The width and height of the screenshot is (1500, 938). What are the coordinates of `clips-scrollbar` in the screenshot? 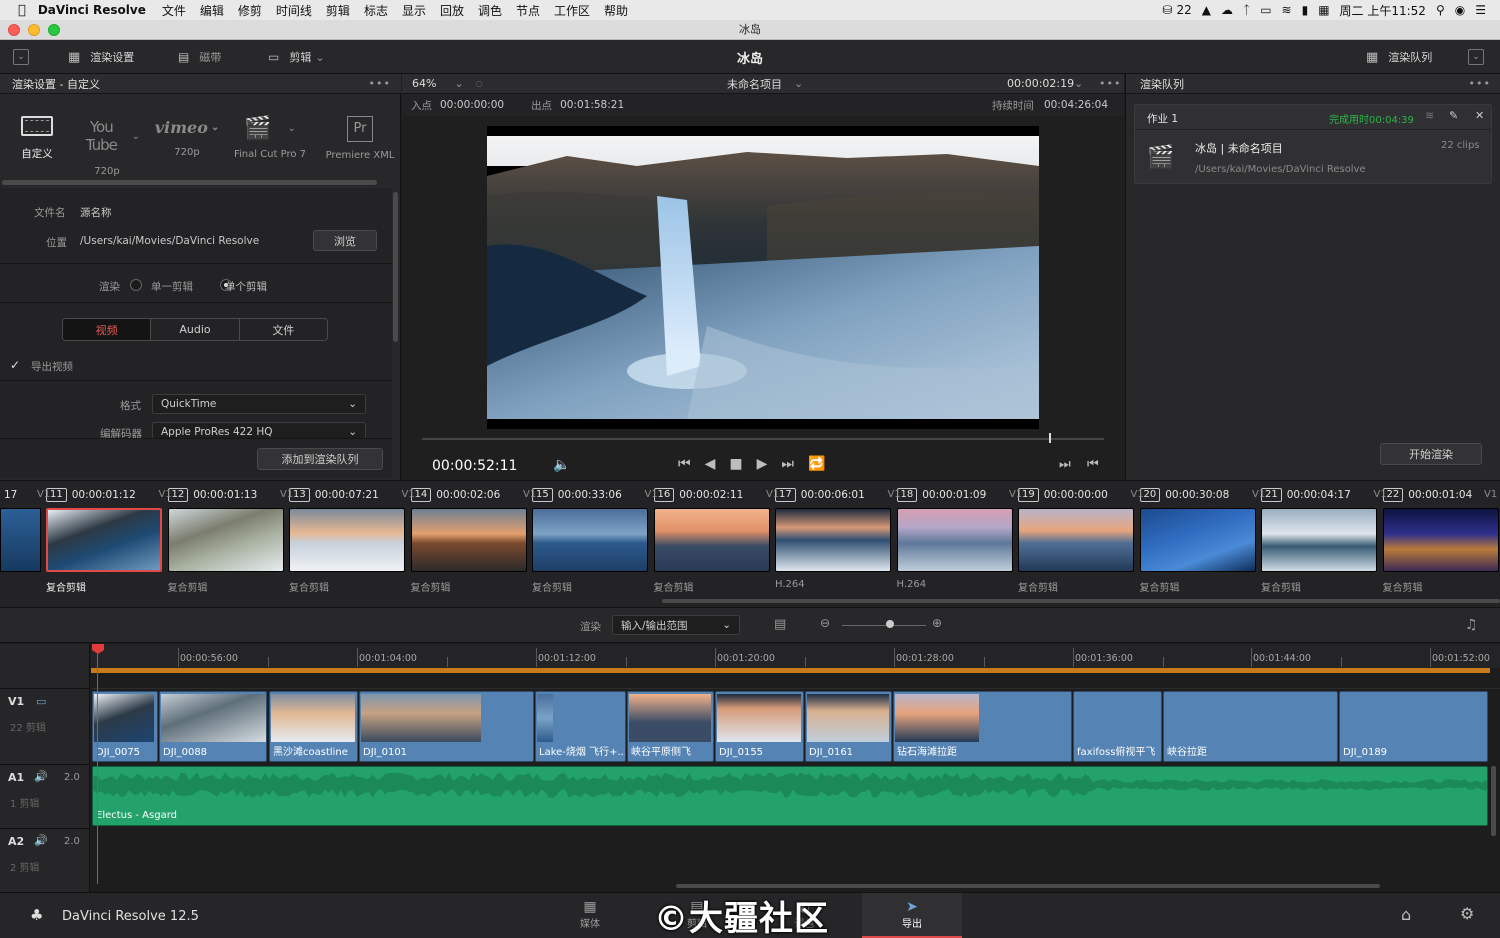 It's located at (1081, 601).